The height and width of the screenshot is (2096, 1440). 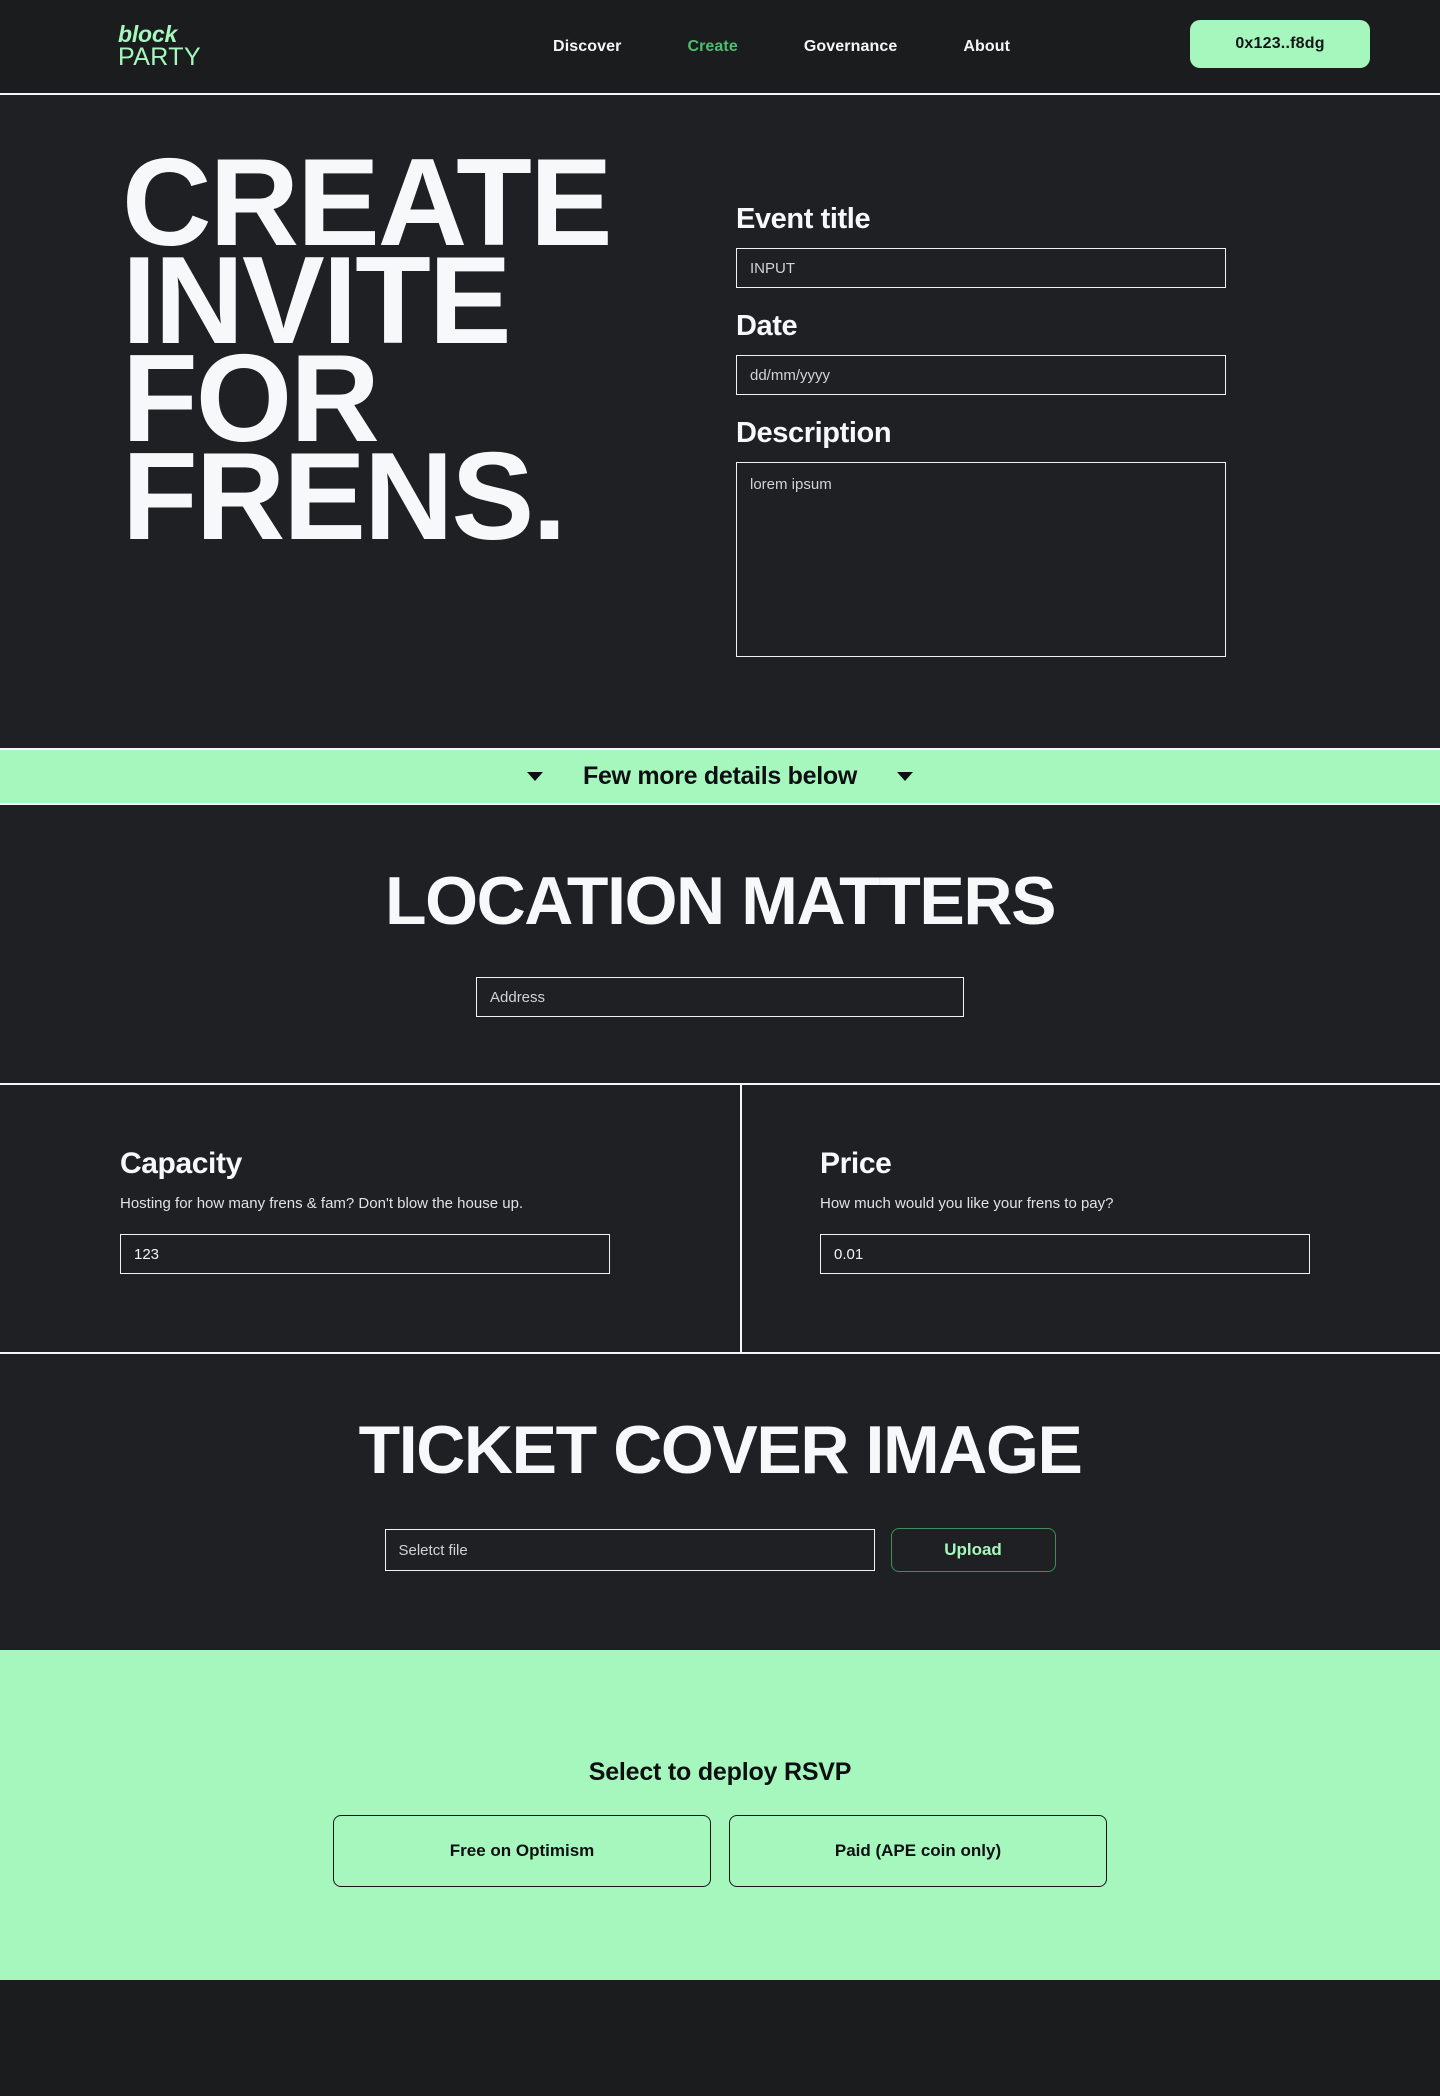 What do you see at coordinates (720, 901) in the screenshot?
I see `location-heading: LOCATION MATTERS` at bounding box center [720, 901].